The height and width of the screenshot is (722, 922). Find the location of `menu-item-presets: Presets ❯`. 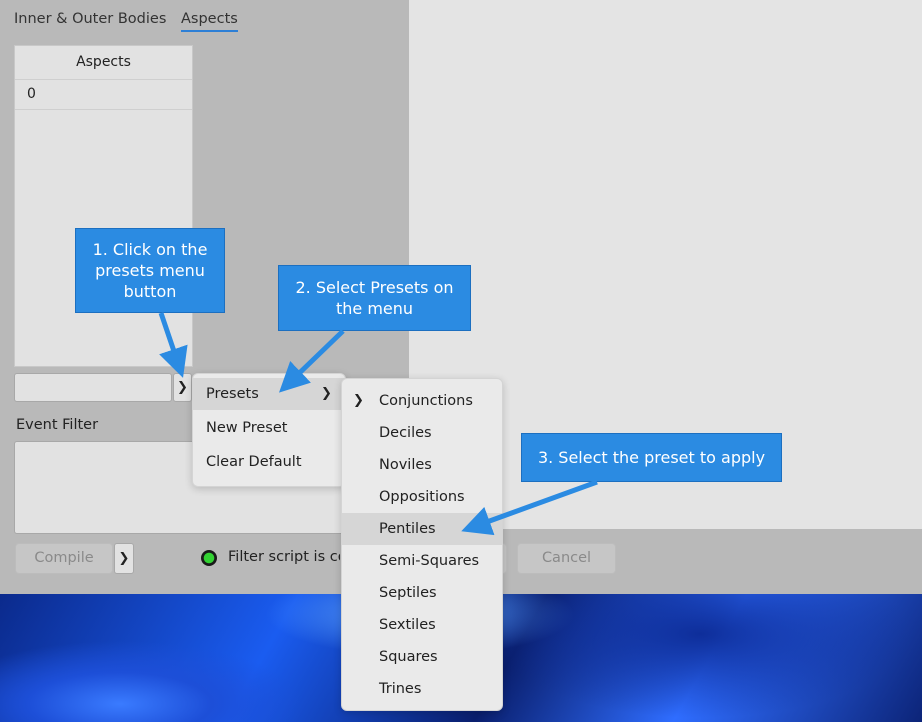

menu-item-presets: Presets ❯ is located at coordinates (269, 394).